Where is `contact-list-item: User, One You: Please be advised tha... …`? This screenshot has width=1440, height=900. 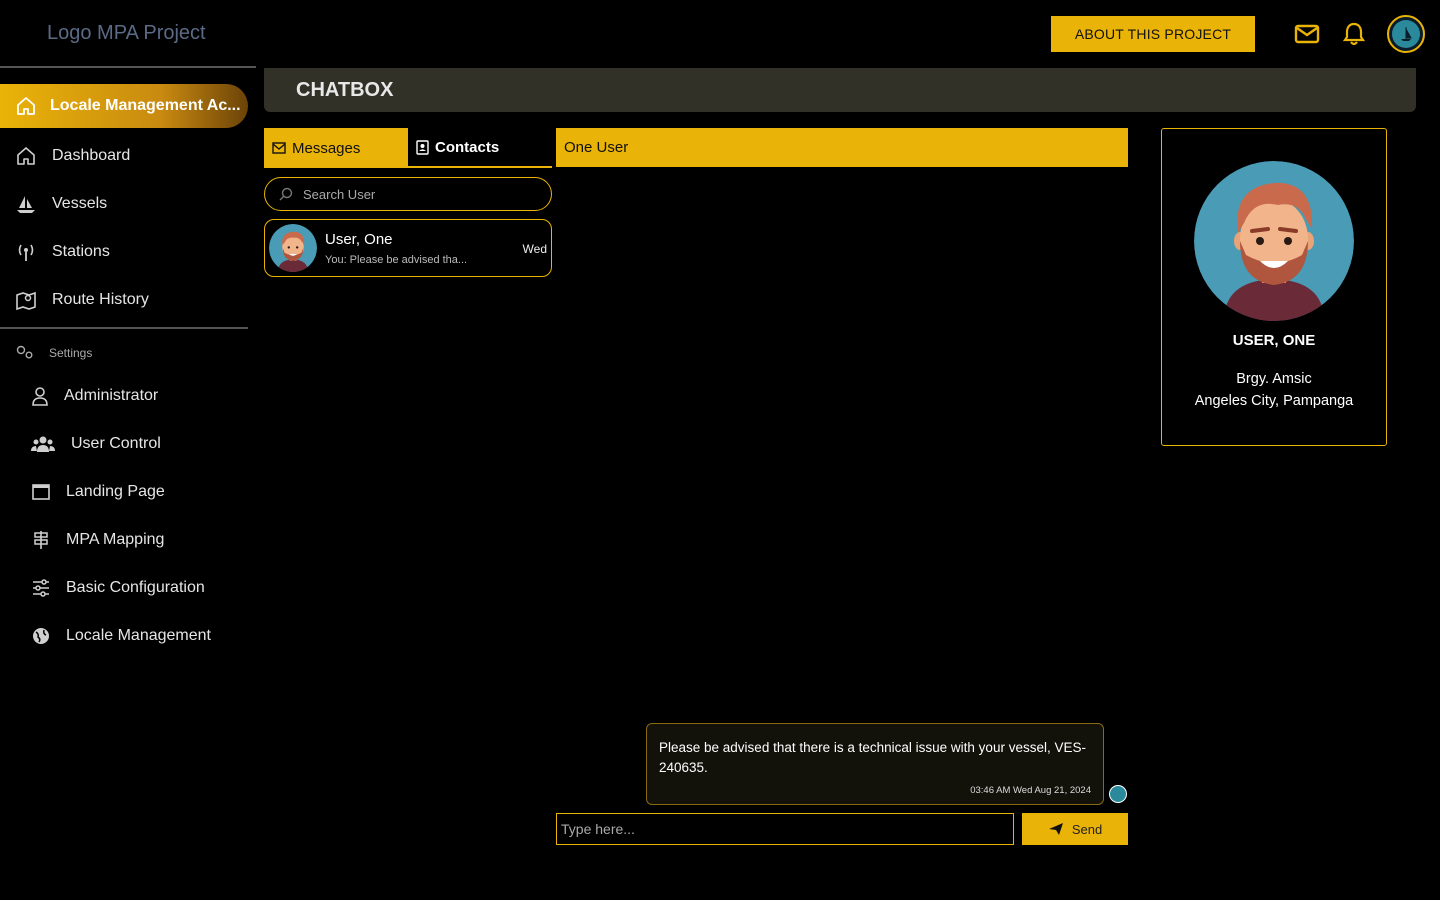
contact-list-item: User, One You: Please be advised tha... … is located at coordinates (408, 248).